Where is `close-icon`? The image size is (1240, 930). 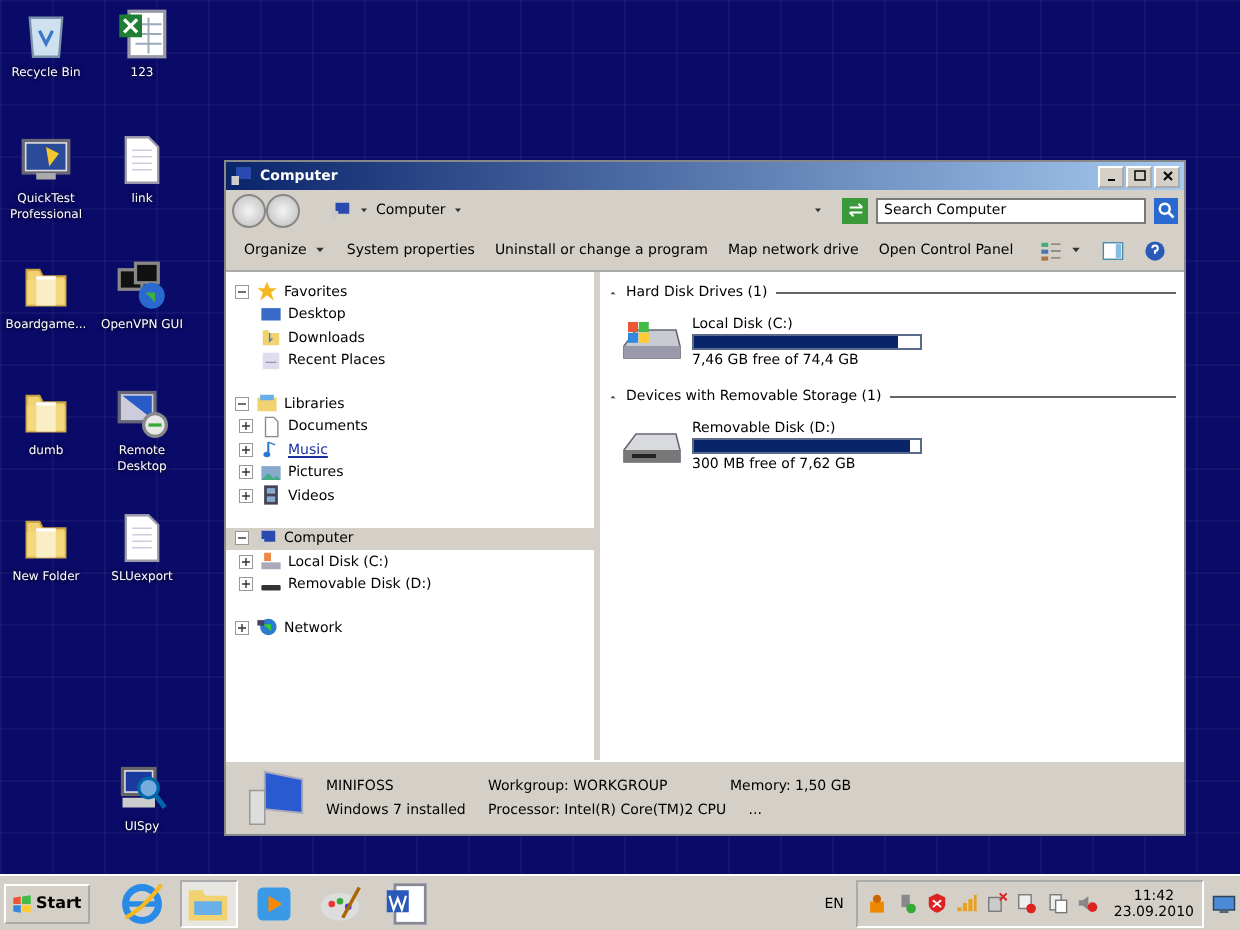
close-icon is located at coordinates (1167, 176).